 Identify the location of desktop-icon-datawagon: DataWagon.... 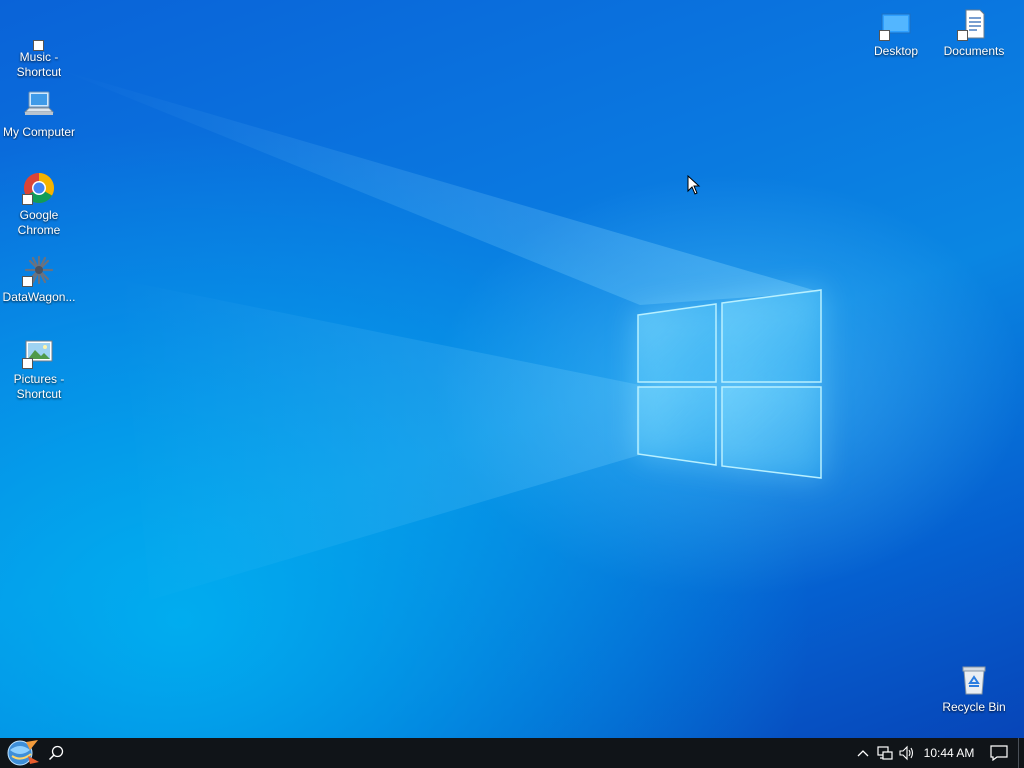
(39, 279).